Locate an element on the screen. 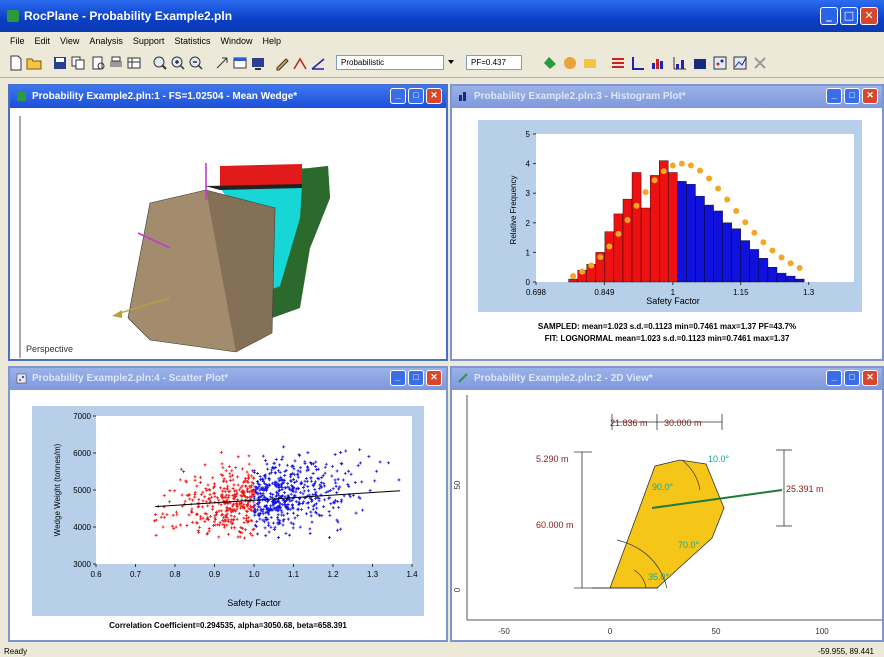 This screenshot has height=657, width=884. view-mode-label: Perspective is located at coordinates (49, 349).